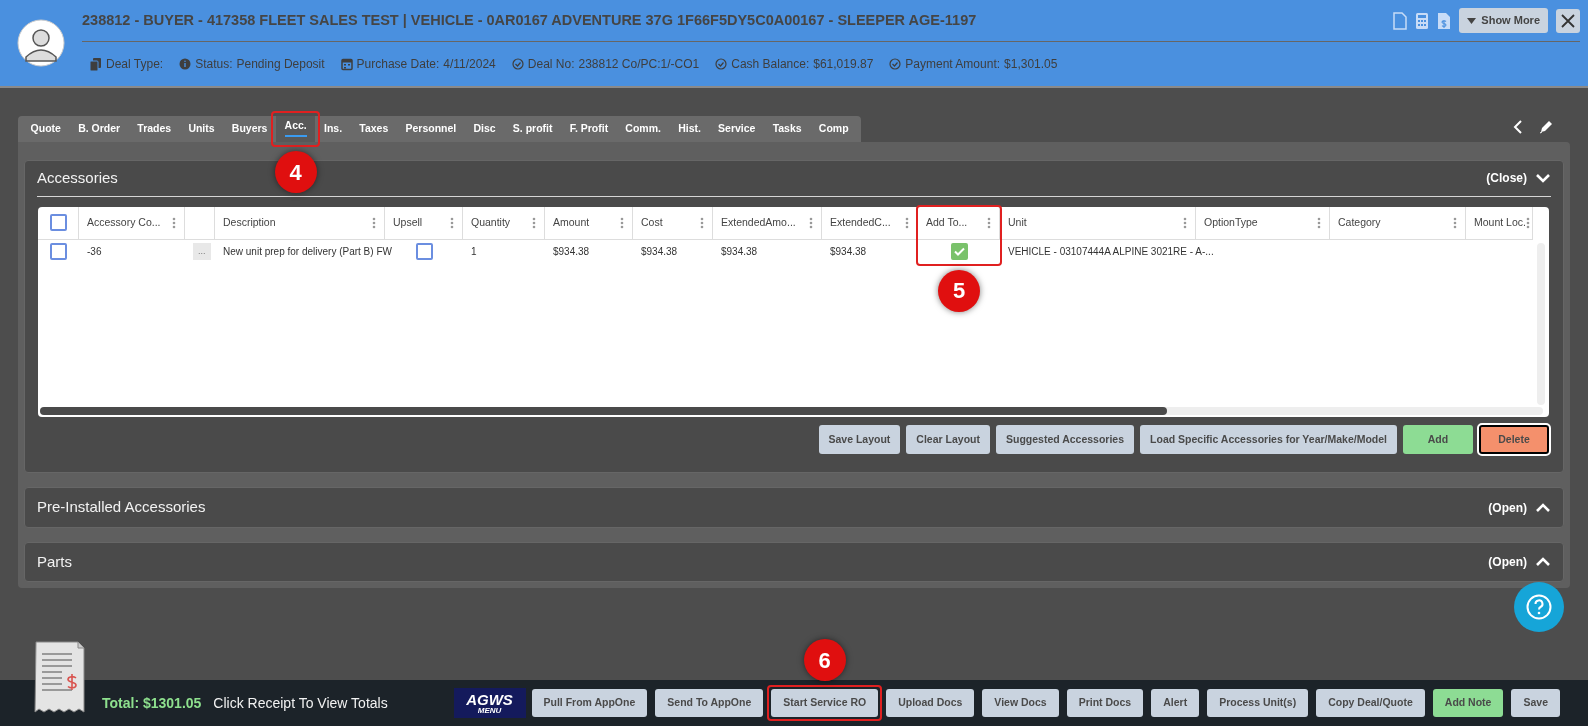 The image size is (1588, 726). What do you see at coordinates (489, 703) in the screenshot?
I see `menu-logo: AGWS MENU` at bounding box center [489, 703].